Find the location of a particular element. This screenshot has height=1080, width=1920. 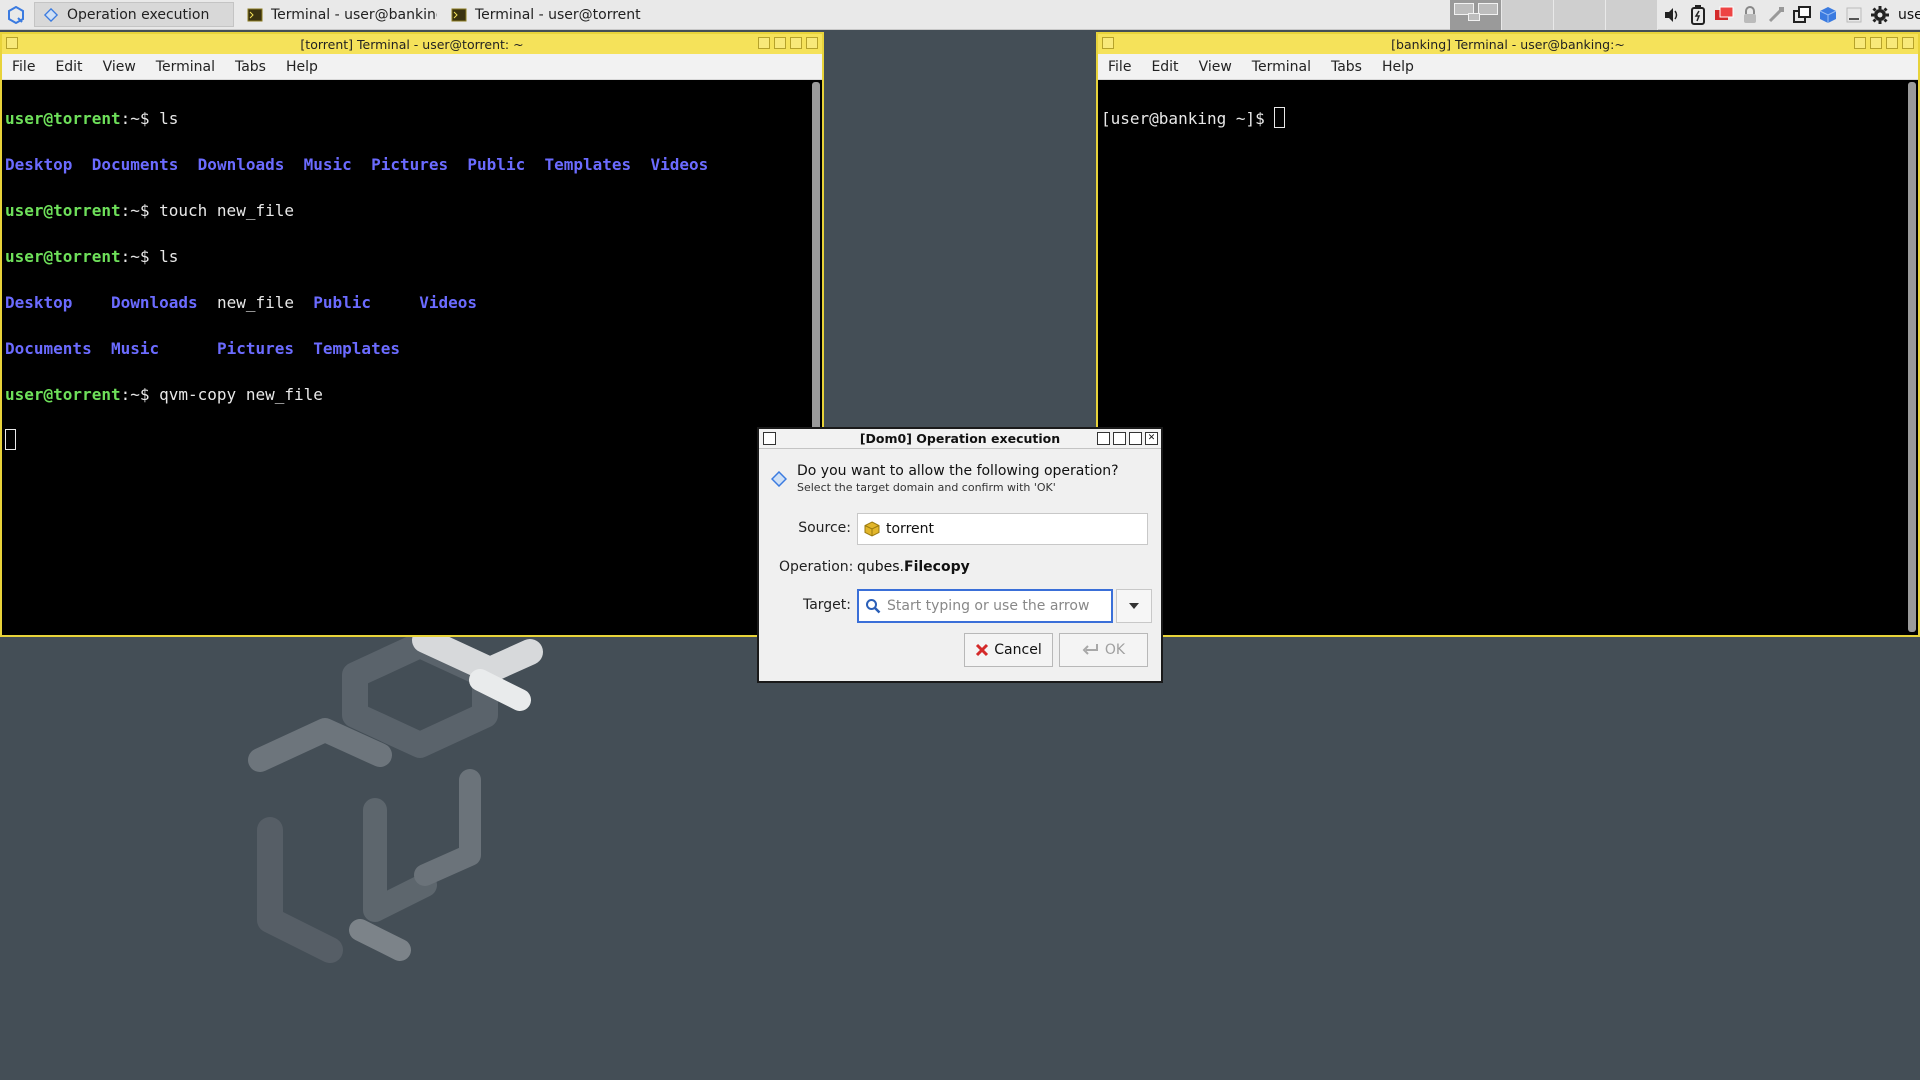

system-tray: user is located at coordinates (1791, 15).